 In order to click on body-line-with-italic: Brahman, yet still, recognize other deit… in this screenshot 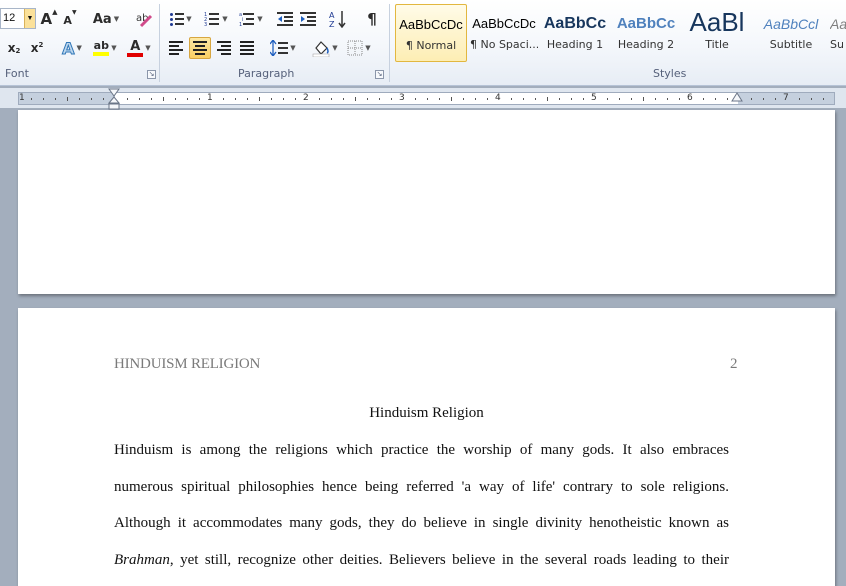, I will do `click(422, 560)`.